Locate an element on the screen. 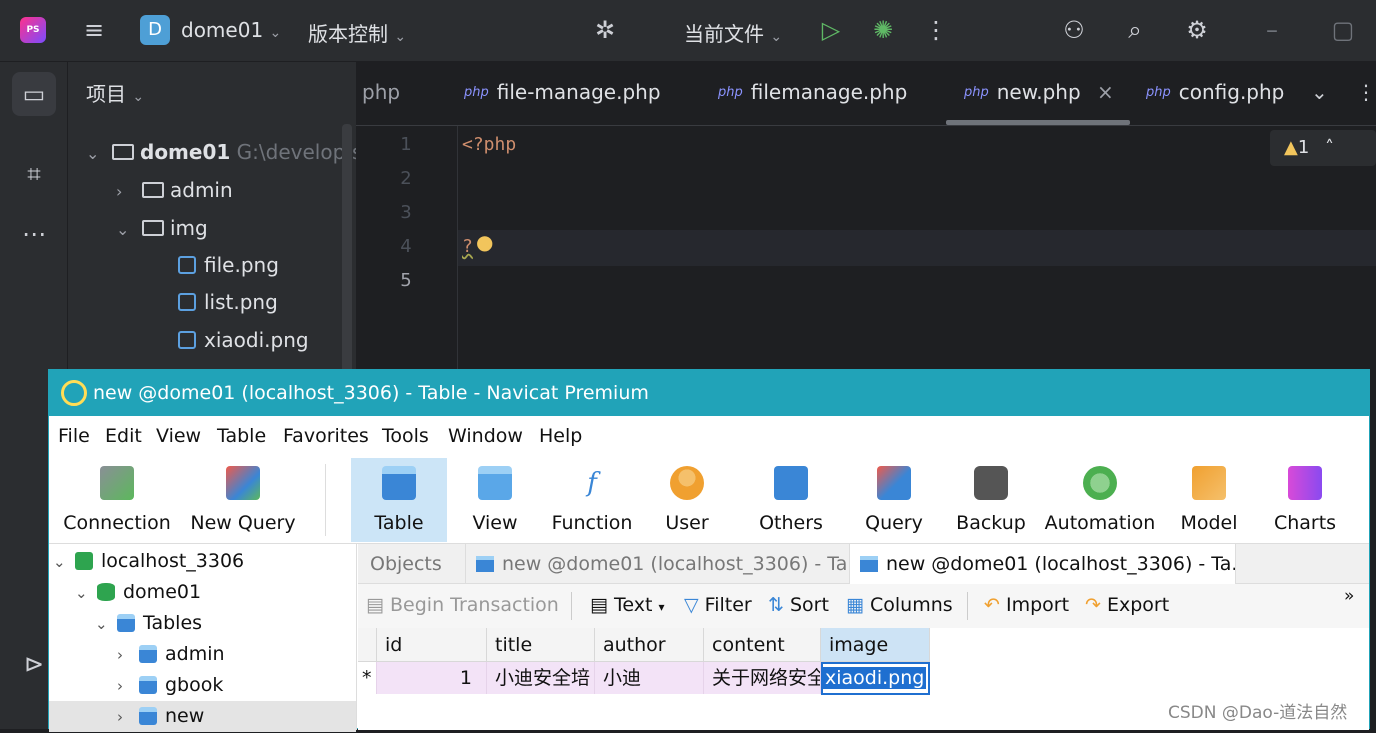 This screenshot has height=733, width=1376. menu-tools: Tools is located at coordinates (405, 436).